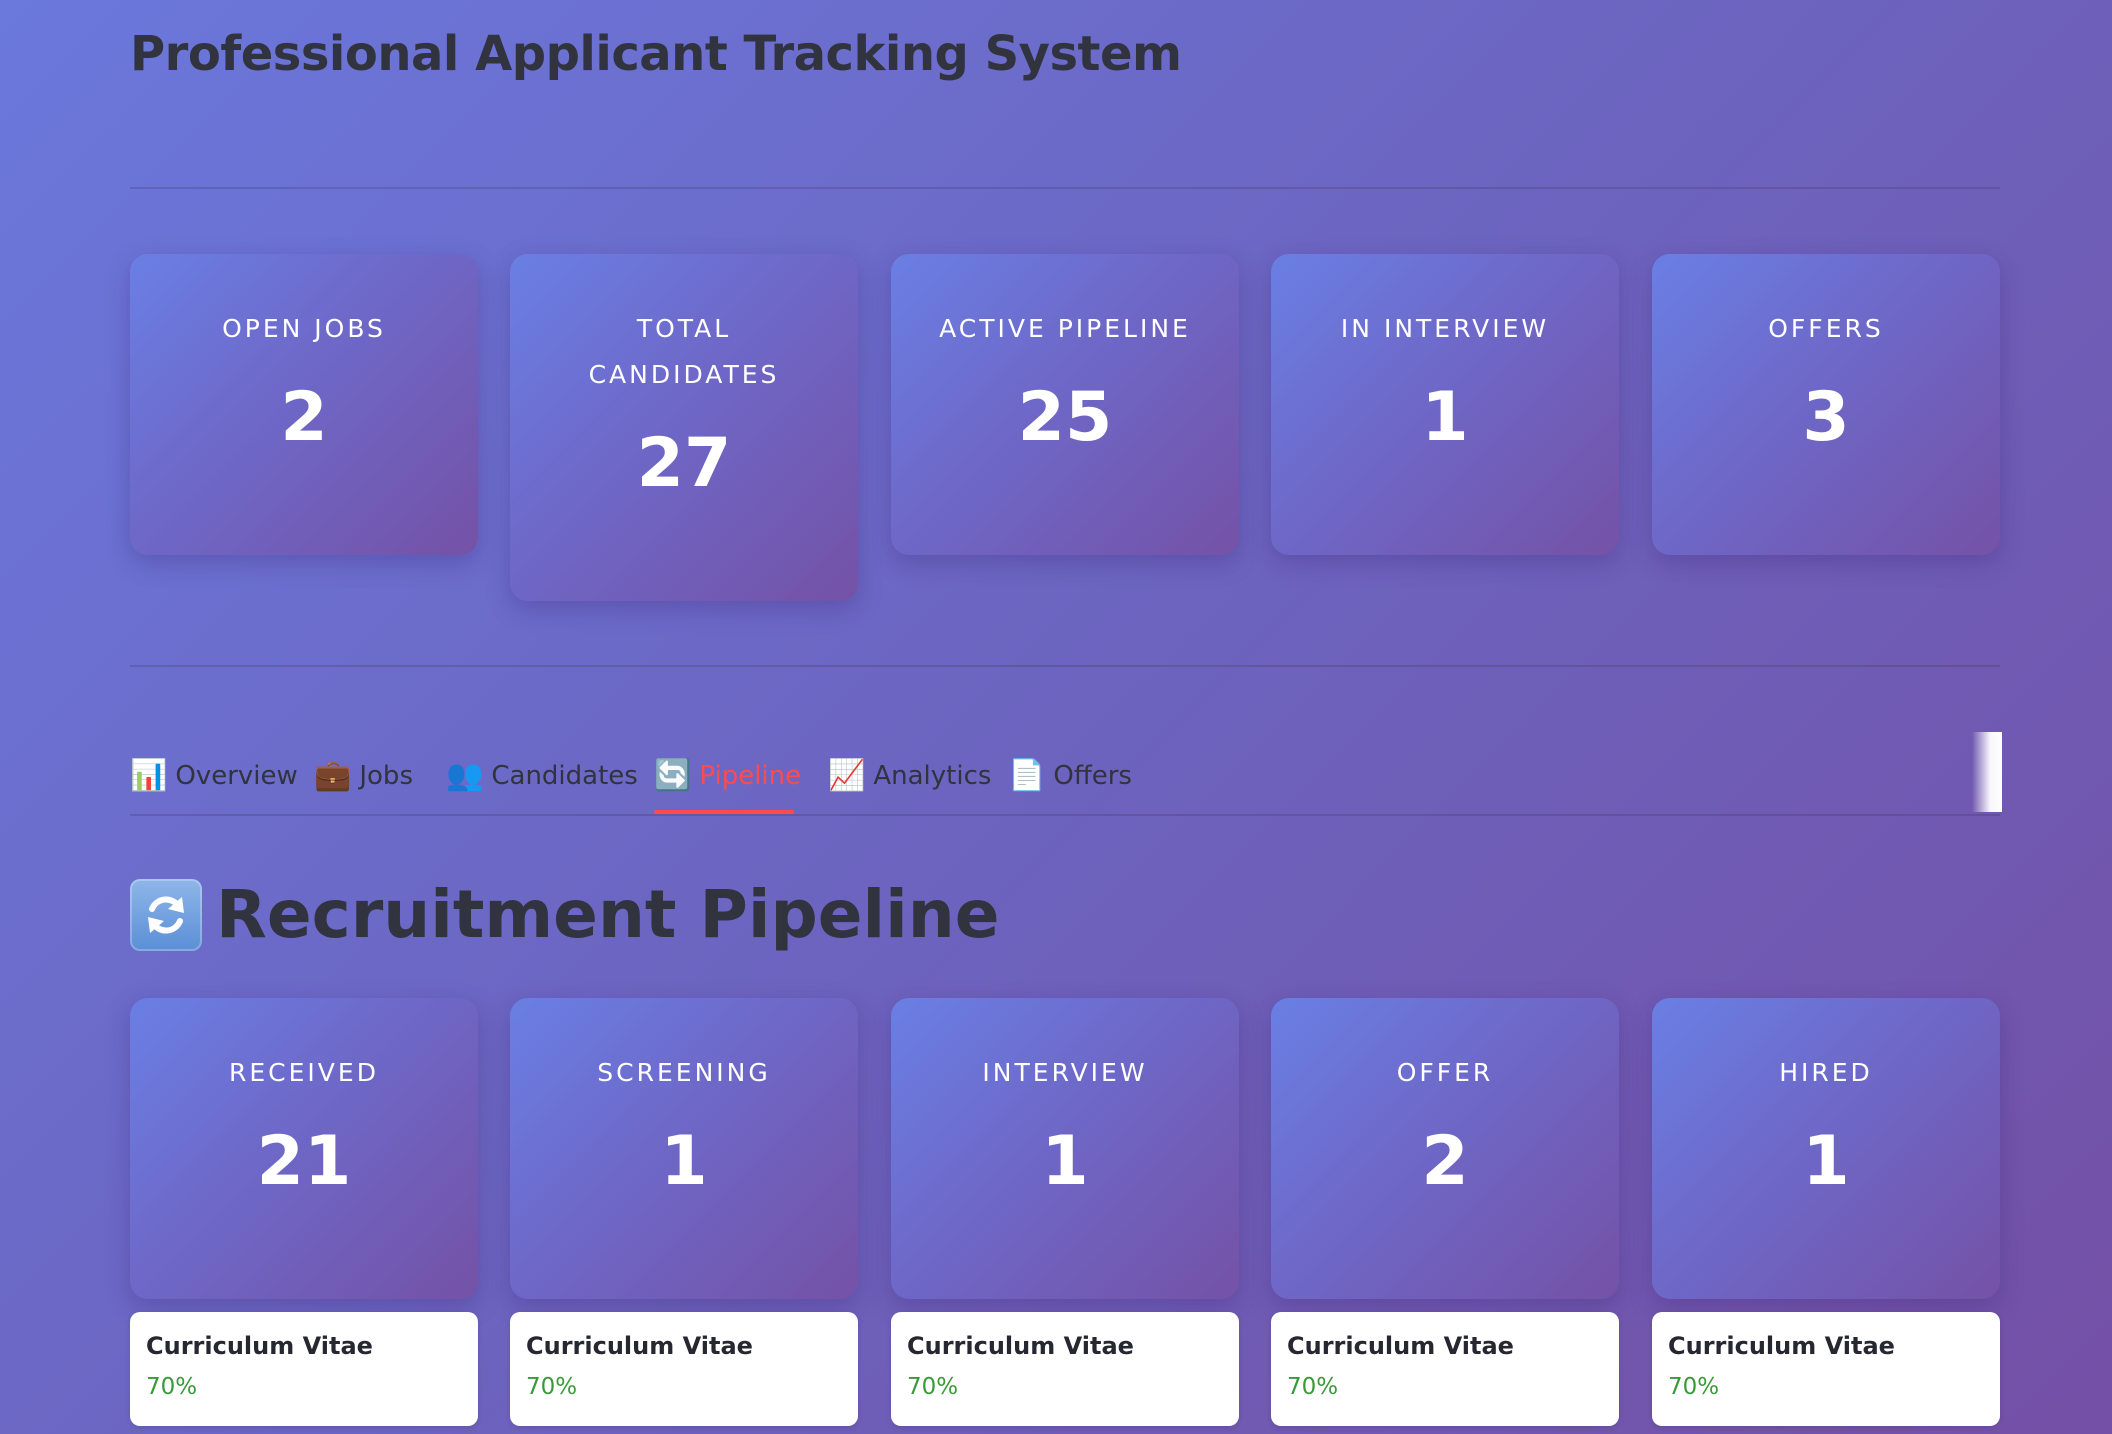  I want to click on metric-label: OPEN JOBS, so click(304, 328).